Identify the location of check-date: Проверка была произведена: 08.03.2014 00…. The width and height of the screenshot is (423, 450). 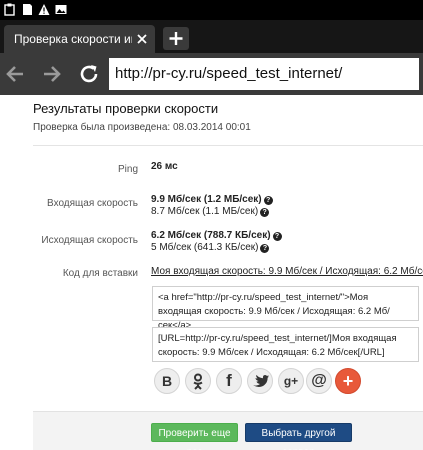
(142, 127).